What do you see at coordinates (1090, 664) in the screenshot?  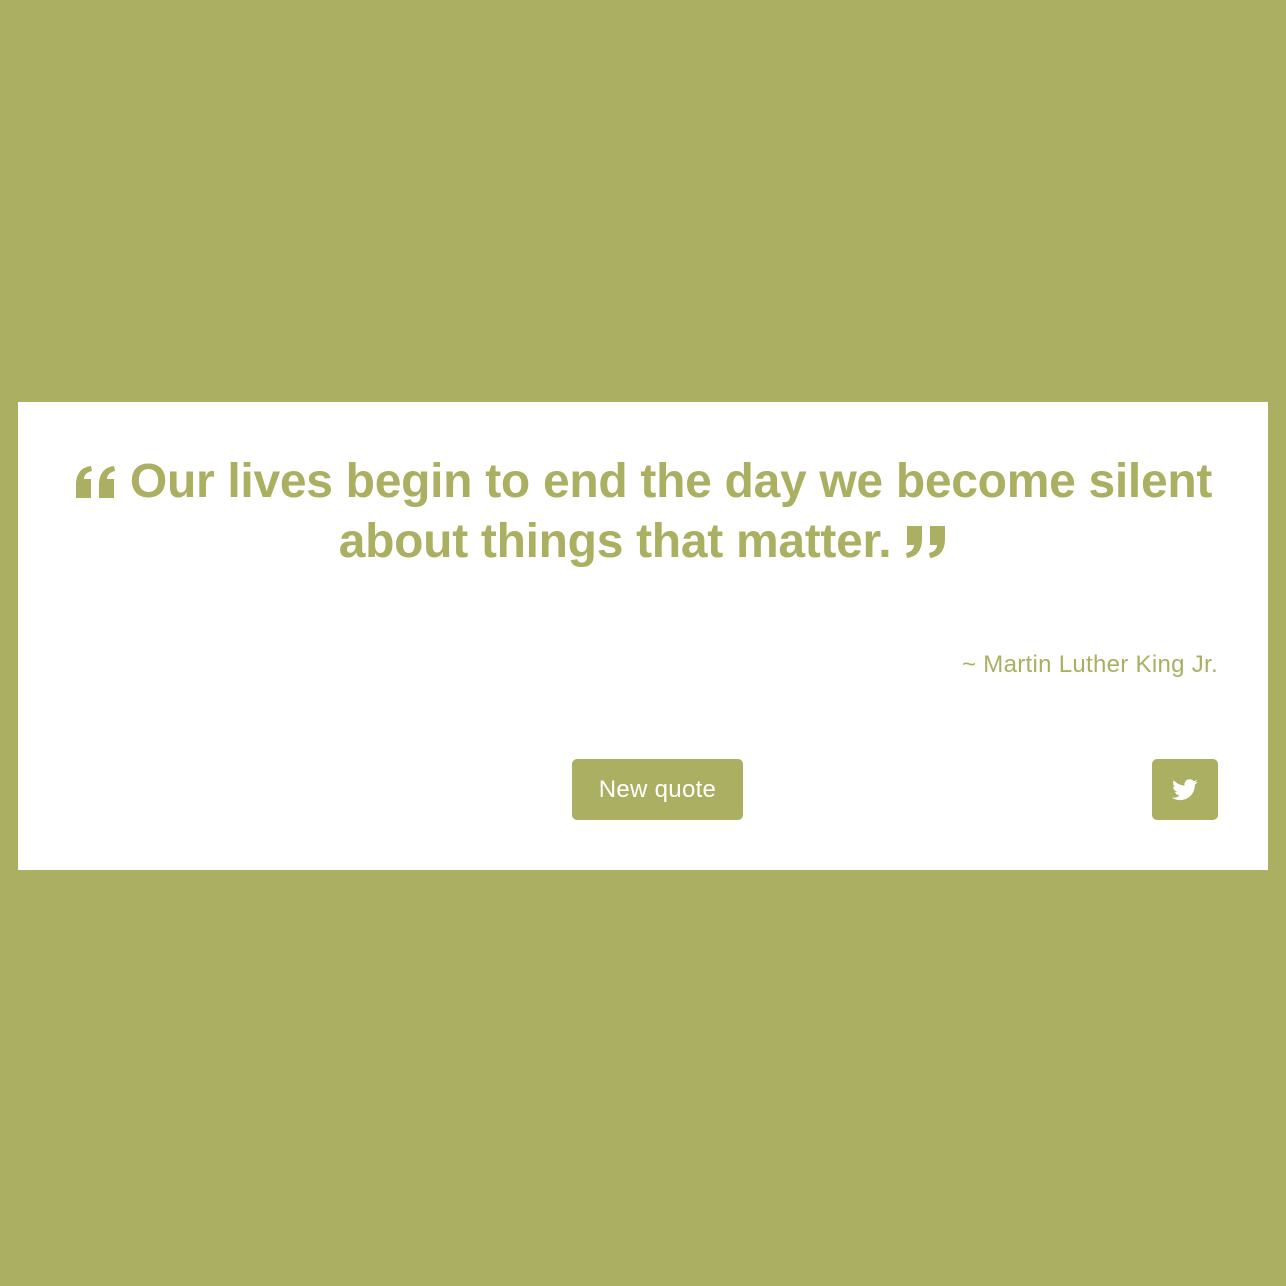 I see `quote-author: ~ Martin Luther King Jr.` at bounding box center [1090, 664].